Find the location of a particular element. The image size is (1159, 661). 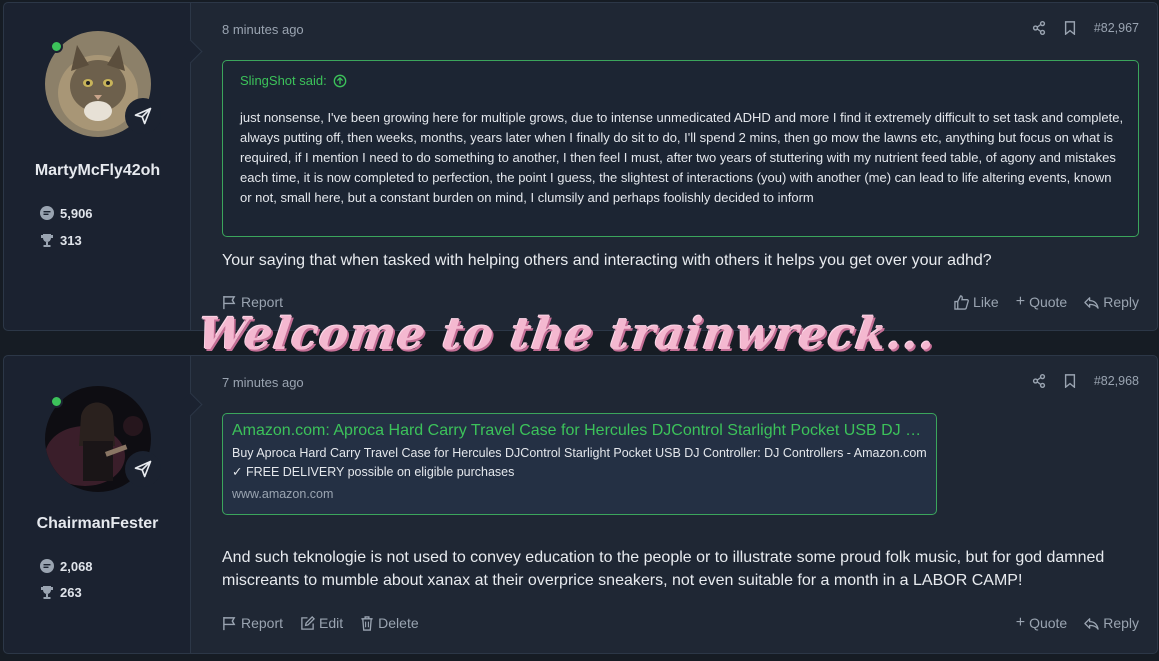

username: MartyMcFly42oh is located at coordinates (97, 171).